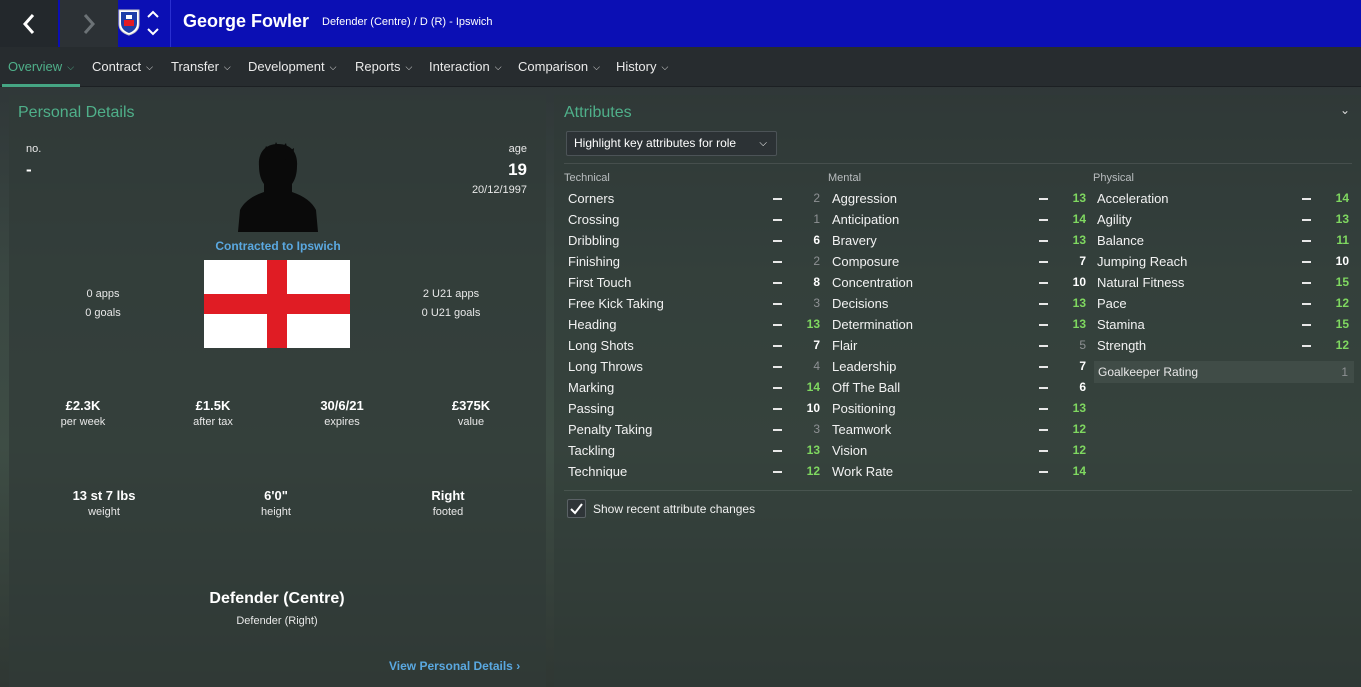  Describe the element at coordinates (605, 366) in the screenshot. I see `attribute-name: Long Throws` at that location.